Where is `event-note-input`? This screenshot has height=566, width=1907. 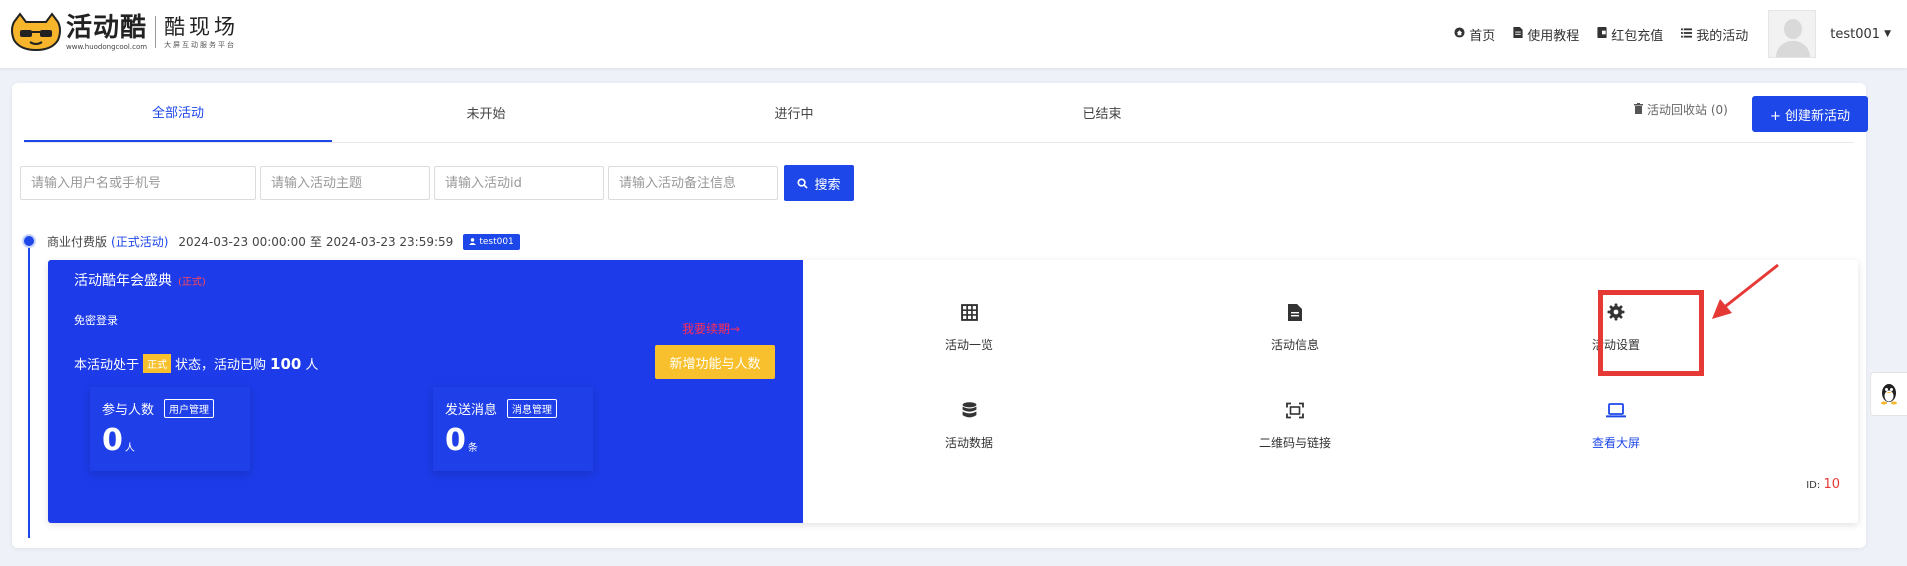 event-note-input is located at coordinates (693, 183).